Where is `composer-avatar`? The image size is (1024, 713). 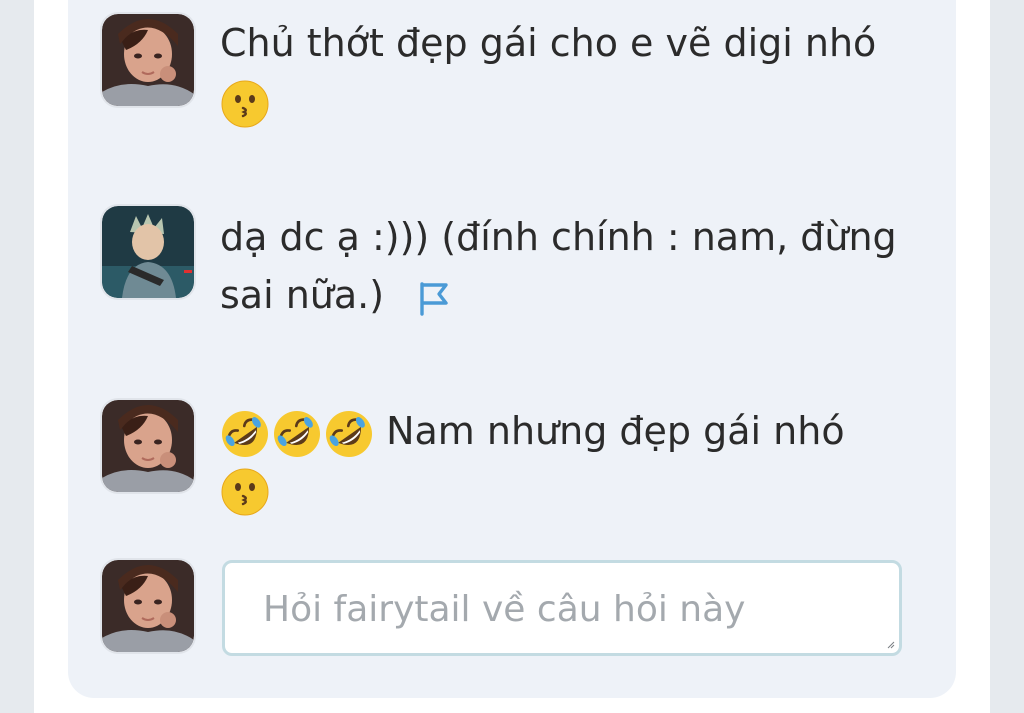 composer-avatar is located at coordinates (148, 606).